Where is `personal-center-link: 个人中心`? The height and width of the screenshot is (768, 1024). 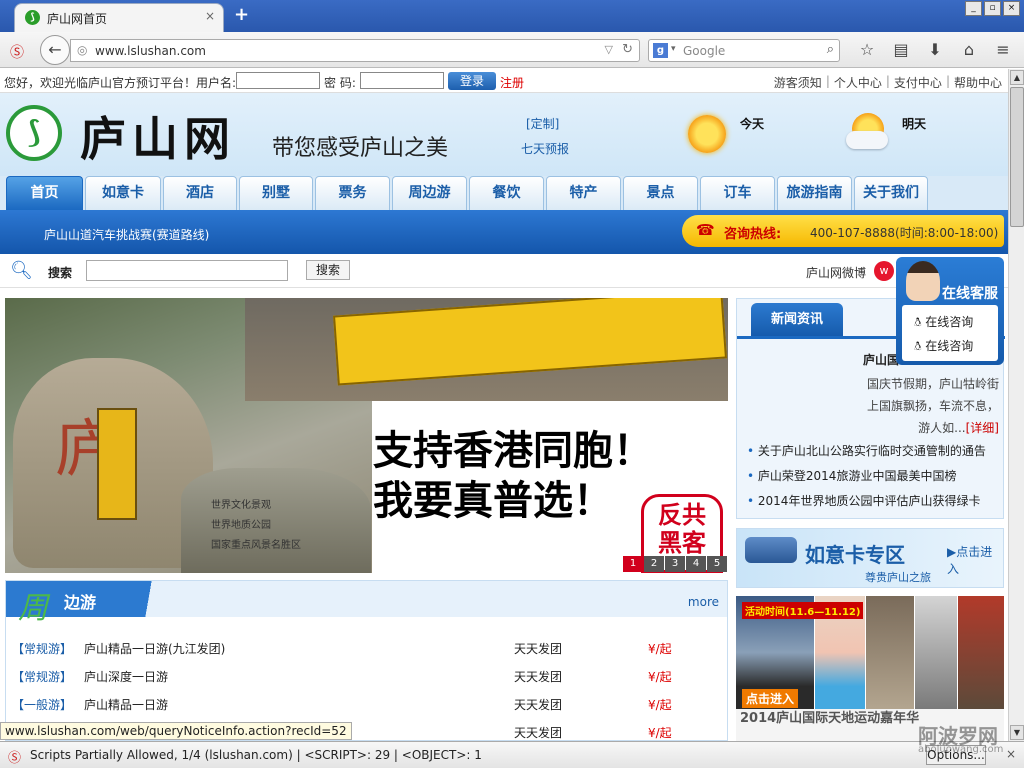
personal-center-link: 个人中心 is located at coordinates (858, 82).